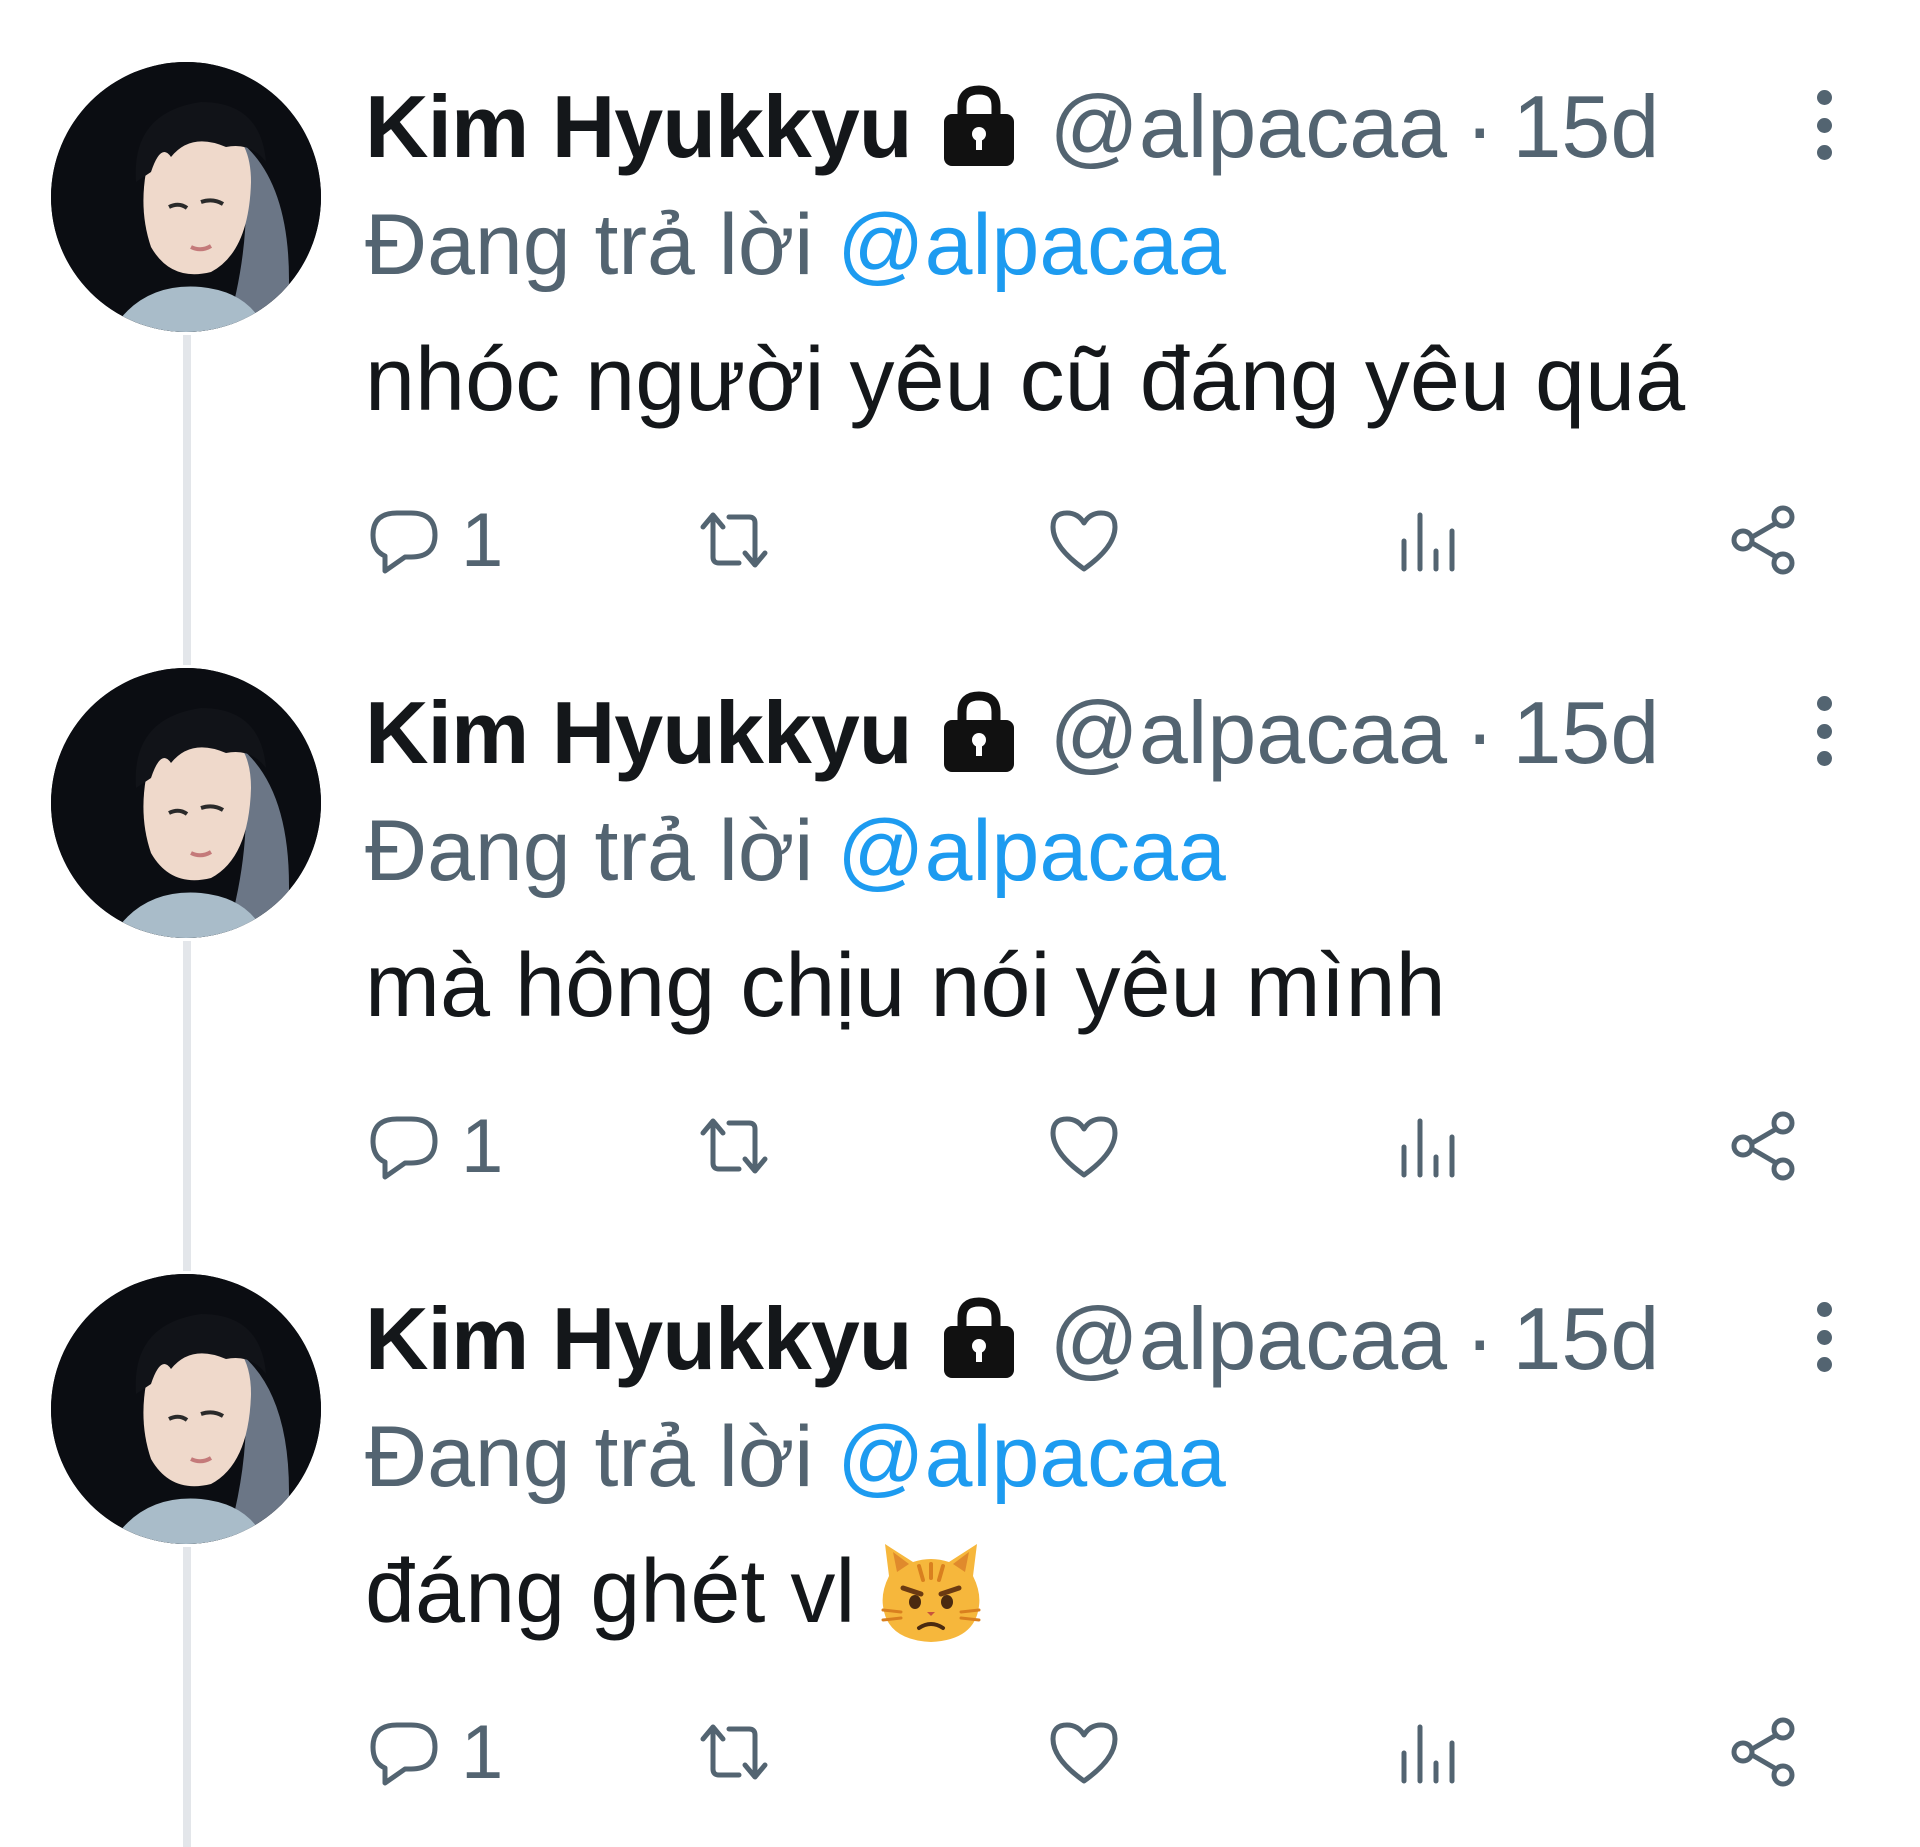 This screenshot has height=1847, width=1920. Describe the element at coordinates (931, 1592) in the screenshot. I see `pouting-cat-emoji` at that location.